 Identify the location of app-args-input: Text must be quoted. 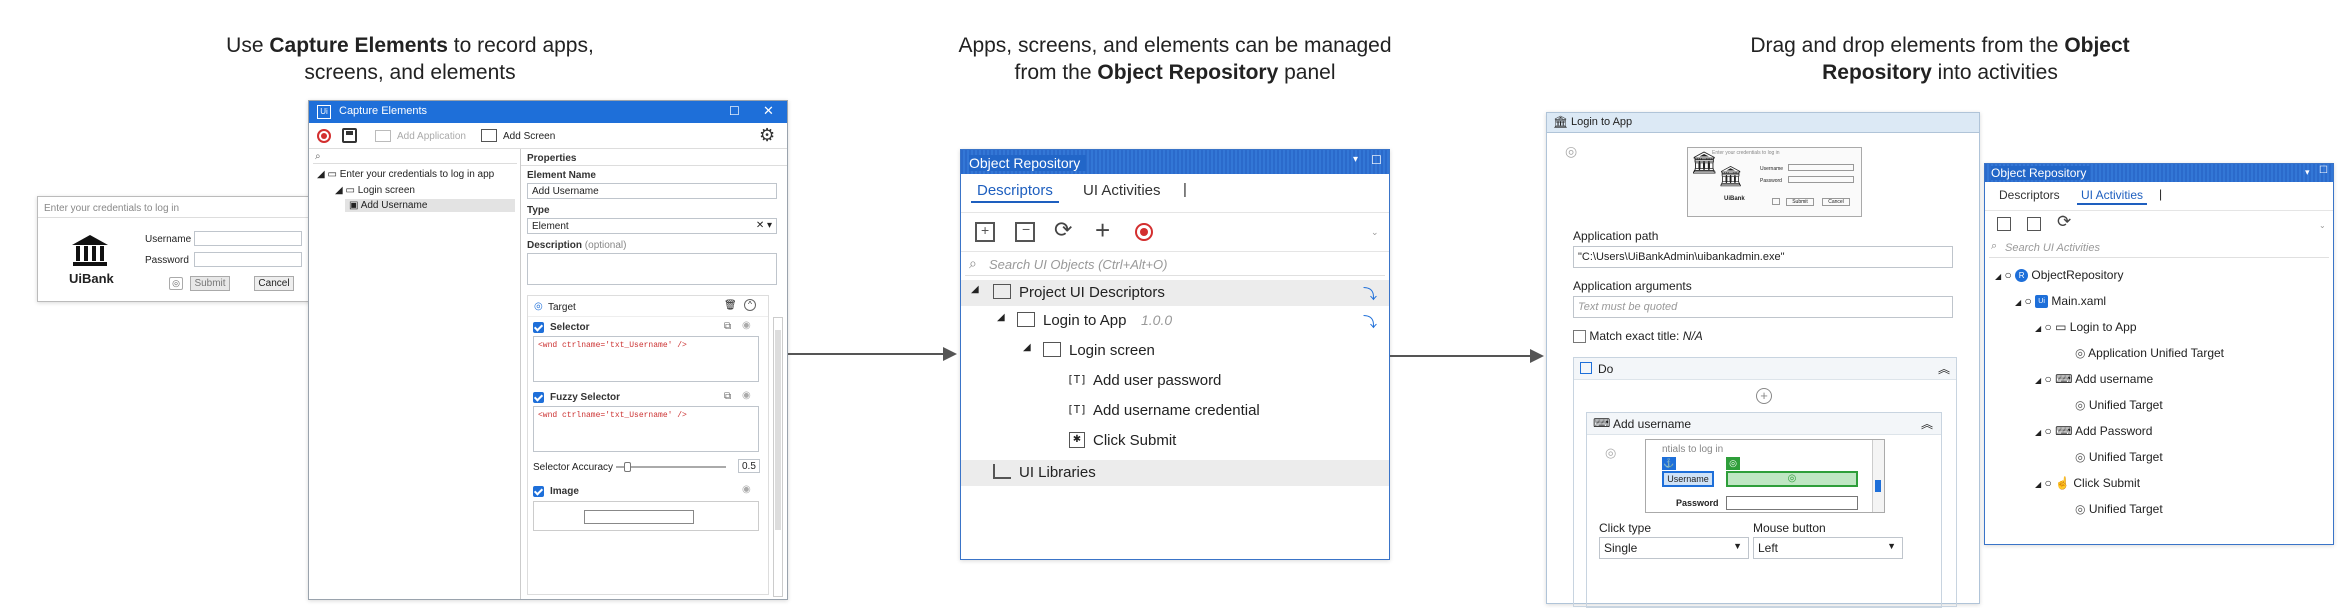
(1763, 307).